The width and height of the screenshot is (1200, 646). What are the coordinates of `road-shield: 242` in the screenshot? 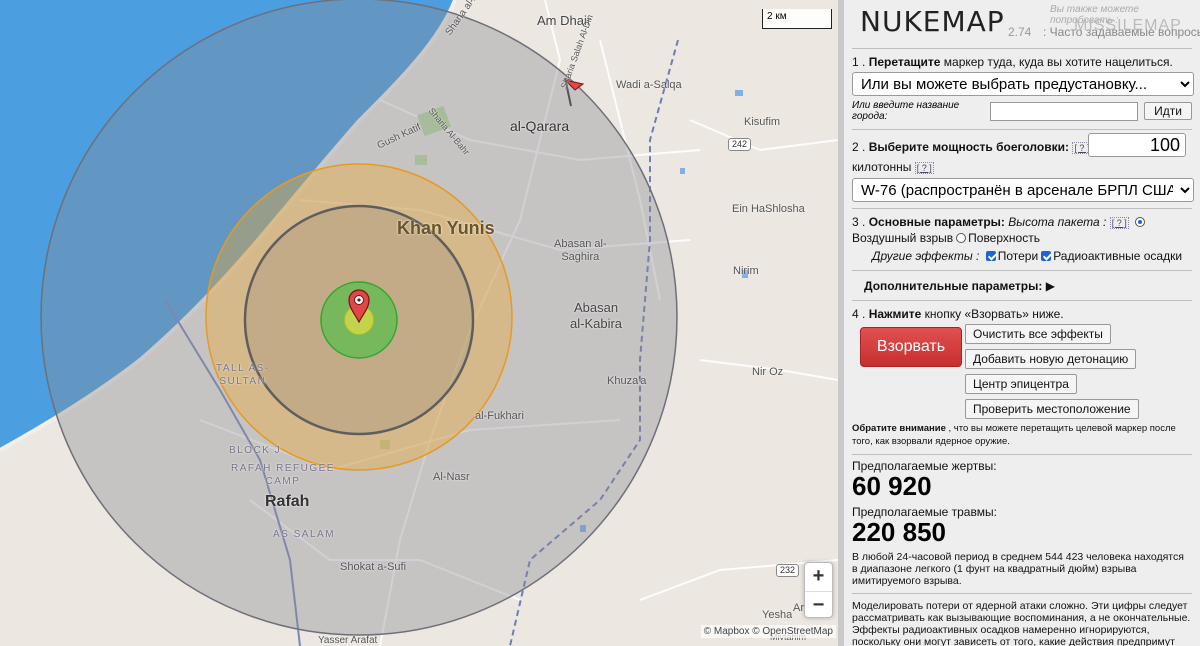 It's located at (740, 144).